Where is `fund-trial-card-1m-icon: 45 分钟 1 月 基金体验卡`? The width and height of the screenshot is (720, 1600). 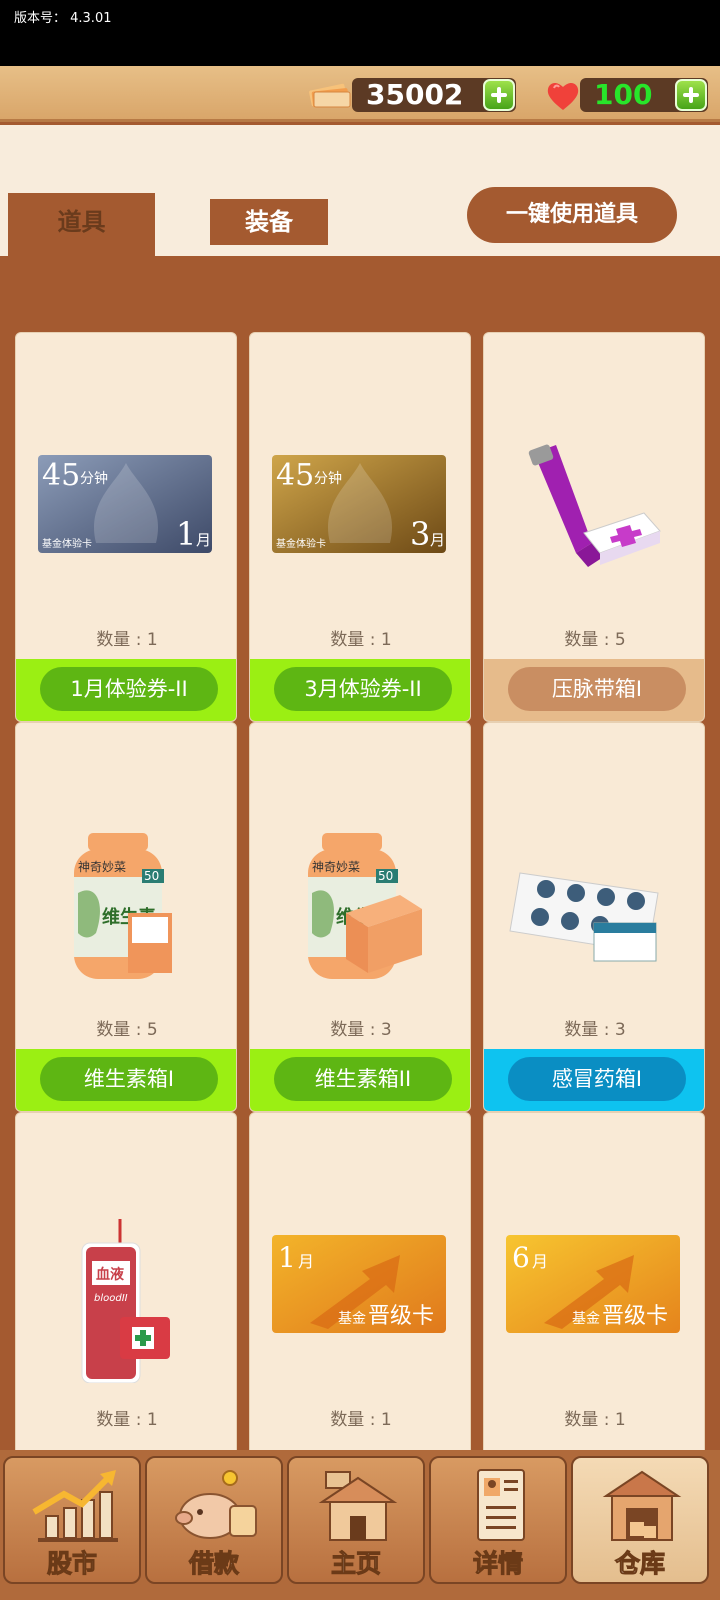 fund-trial-card-1m-icon: 45 分钟 1 月 基金体验卡 is located at coordinates (125, 504).